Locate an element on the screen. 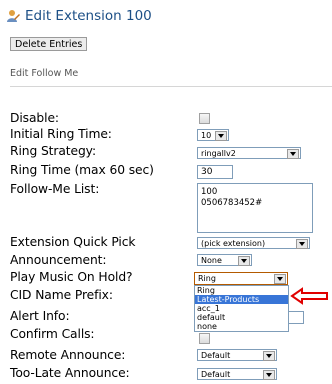 The height and width of the screenshot is (384, 332). confirm-calls-checkbox is located at coordinates (204, 338).